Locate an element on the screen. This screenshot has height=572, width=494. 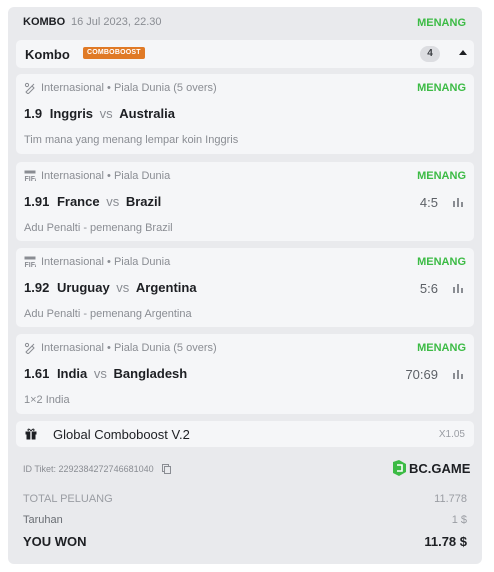
market-label: Adu Penalti - pemenang Brazil is located at coordinates (98, 228).